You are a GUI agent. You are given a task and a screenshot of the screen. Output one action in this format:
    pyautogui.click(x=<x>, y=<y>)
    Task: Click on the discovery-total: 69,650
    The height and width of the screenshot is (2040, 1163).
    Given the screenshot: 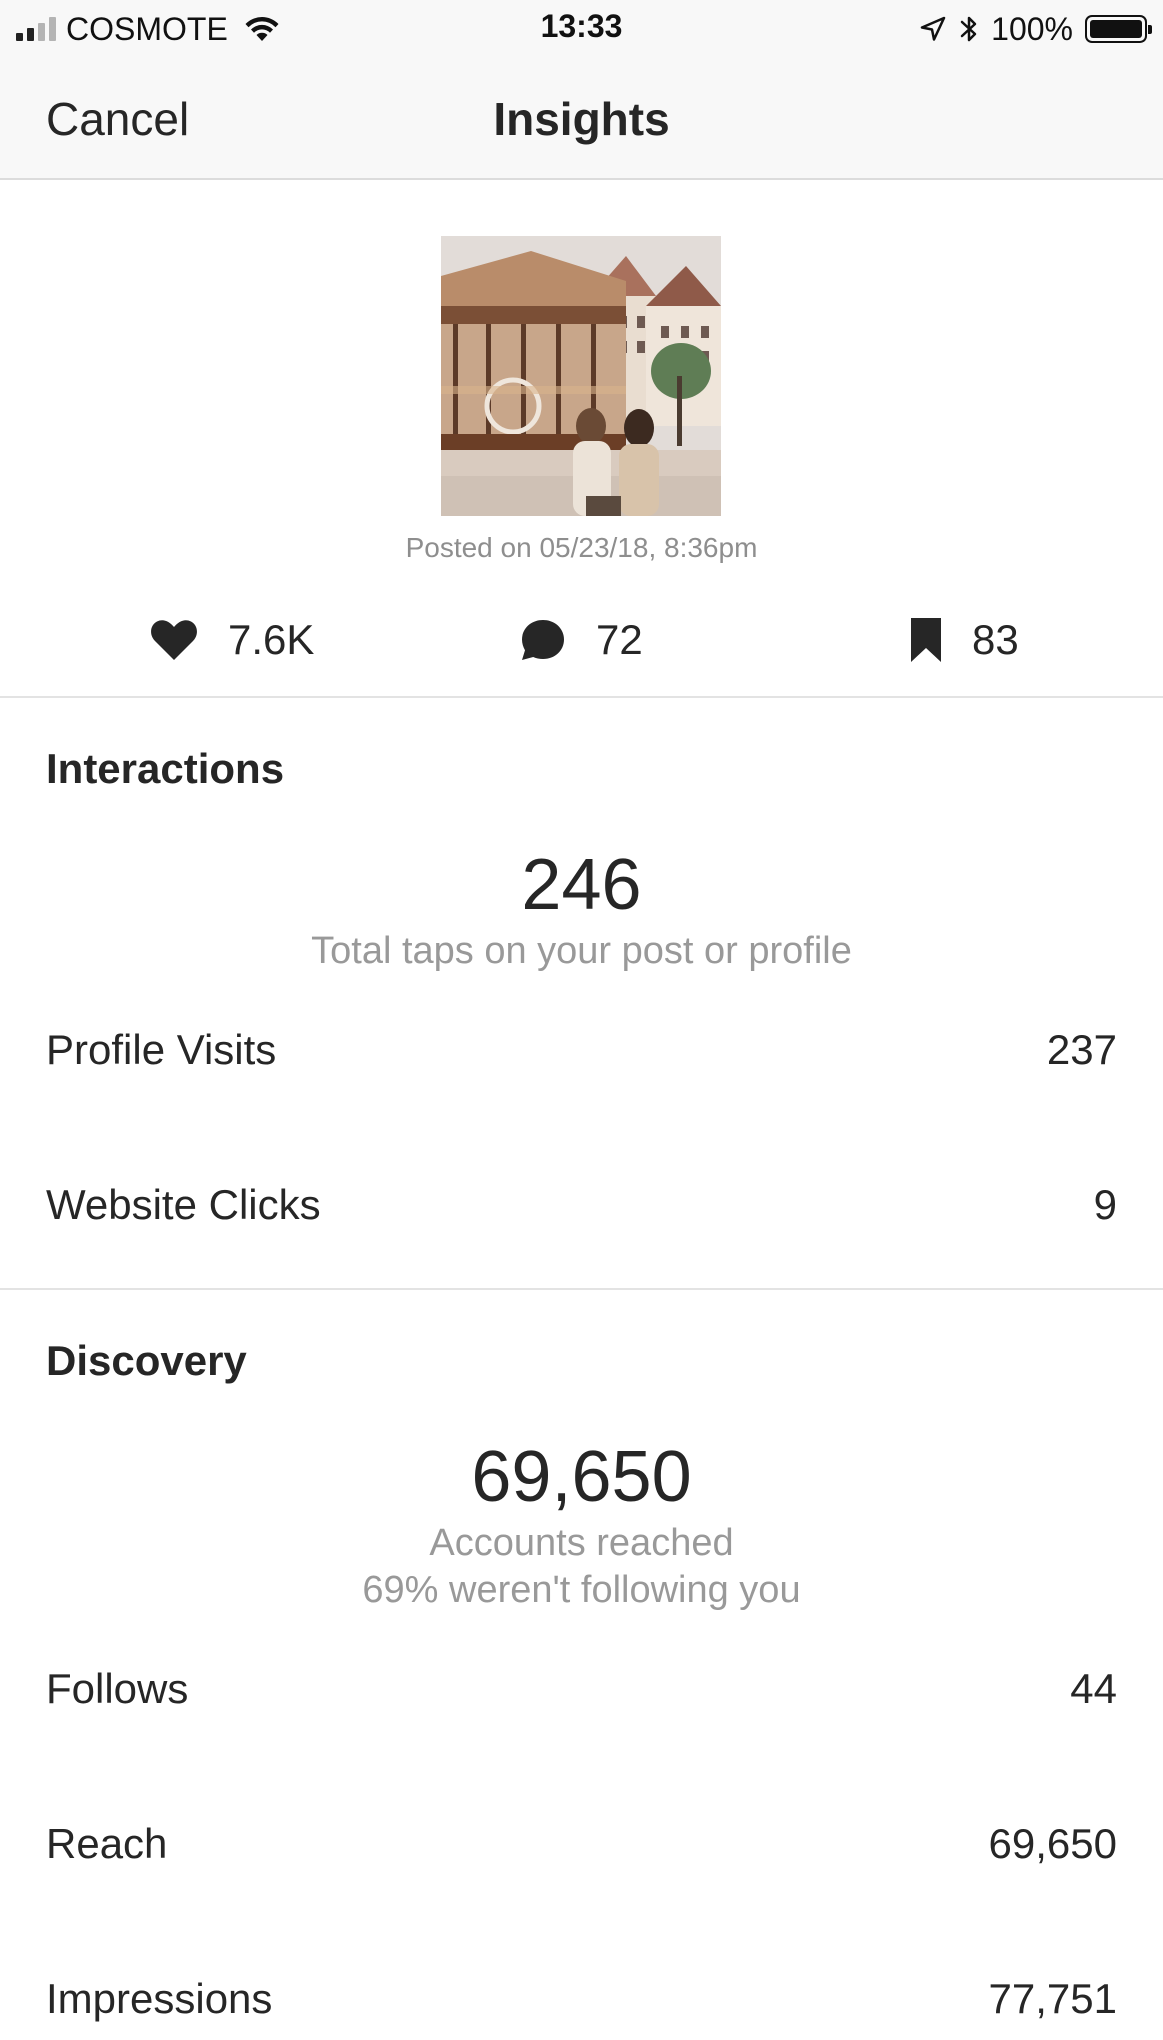 What is the action you would take?
    pyautogui.click(x=581, y=1477)
    